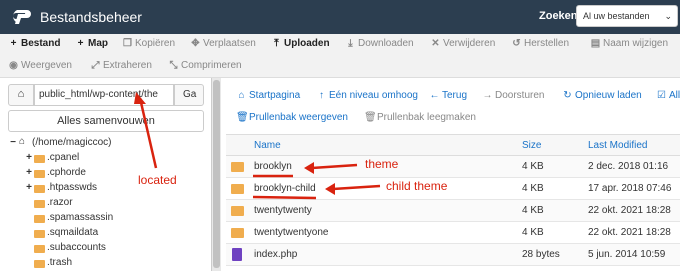 The width and height of the screenshot is (680, 271). Describe the element at coordinates (340, 17) in the screenshot. I see `top-bar: Bestandsbeheer Zoeken Al uw bestanden ⌄` at that location.